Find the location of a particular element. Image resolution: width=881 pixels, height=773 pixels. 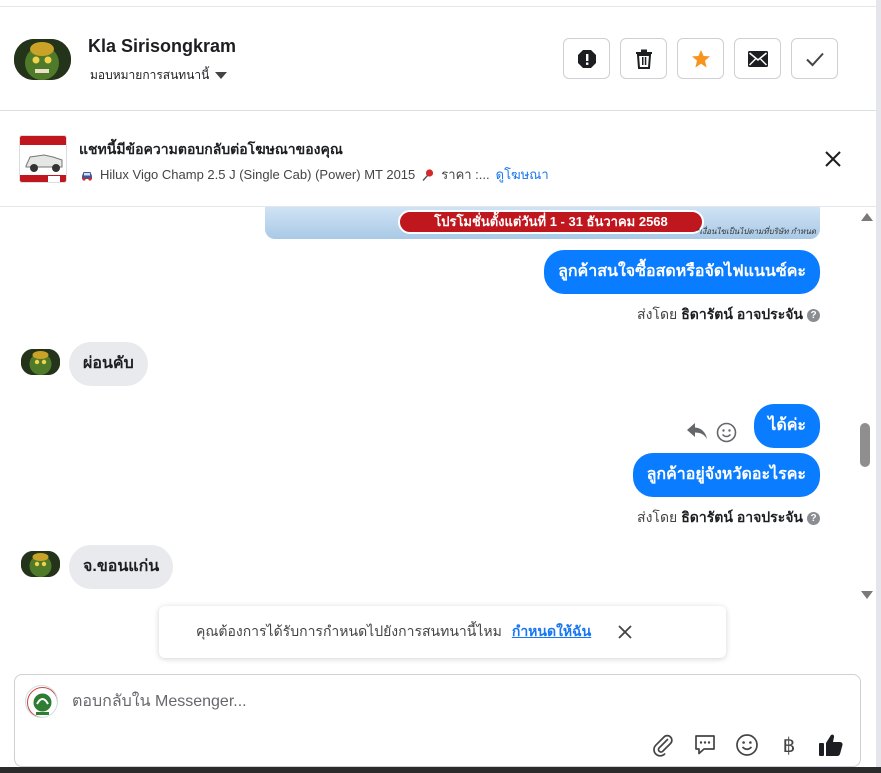

header-actions is located at coordinates (700, 58).